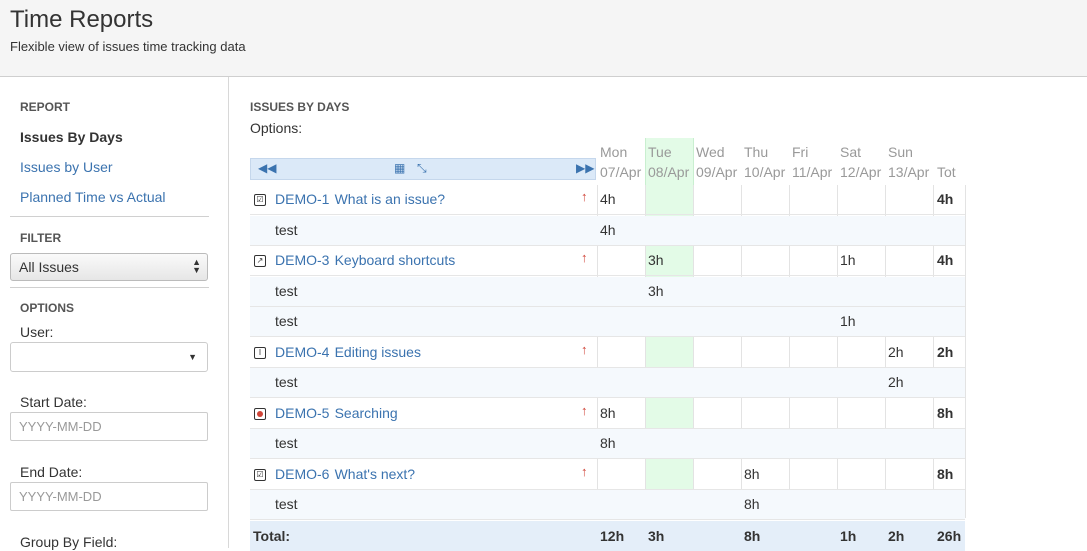 The image size is (1087, 551). What do you see at coordinates (756, 152) in the screenshot?
I see `day-name: Thu` at bounding box center [756, 152].